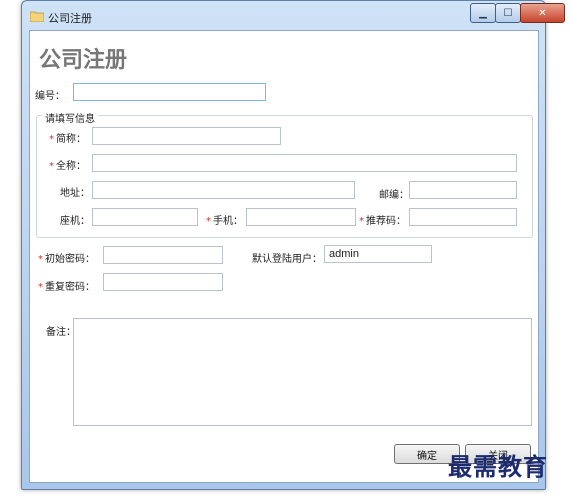 The width and height of the screenshot is (572, 499). Describe the element at coordinates (37, 16) in the screenshot. I see `folder-icon` at that location.